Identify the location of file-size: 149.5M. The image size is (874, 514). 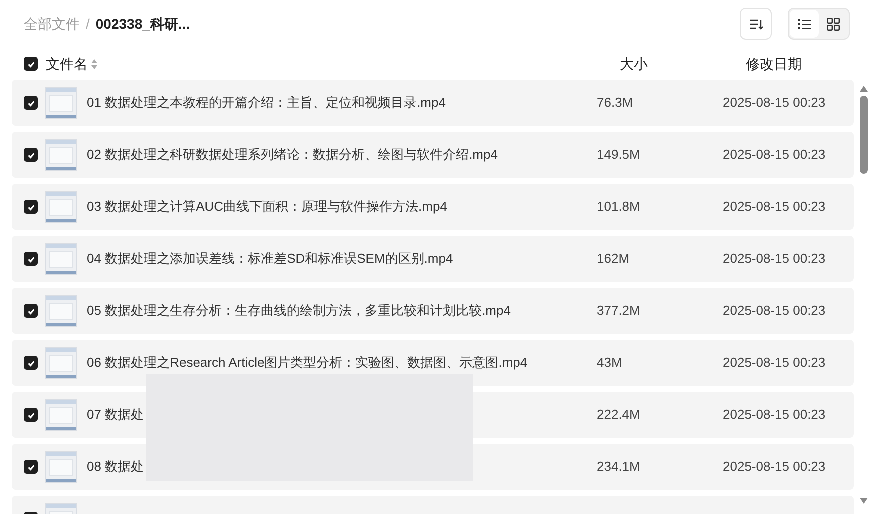
(619, 155).